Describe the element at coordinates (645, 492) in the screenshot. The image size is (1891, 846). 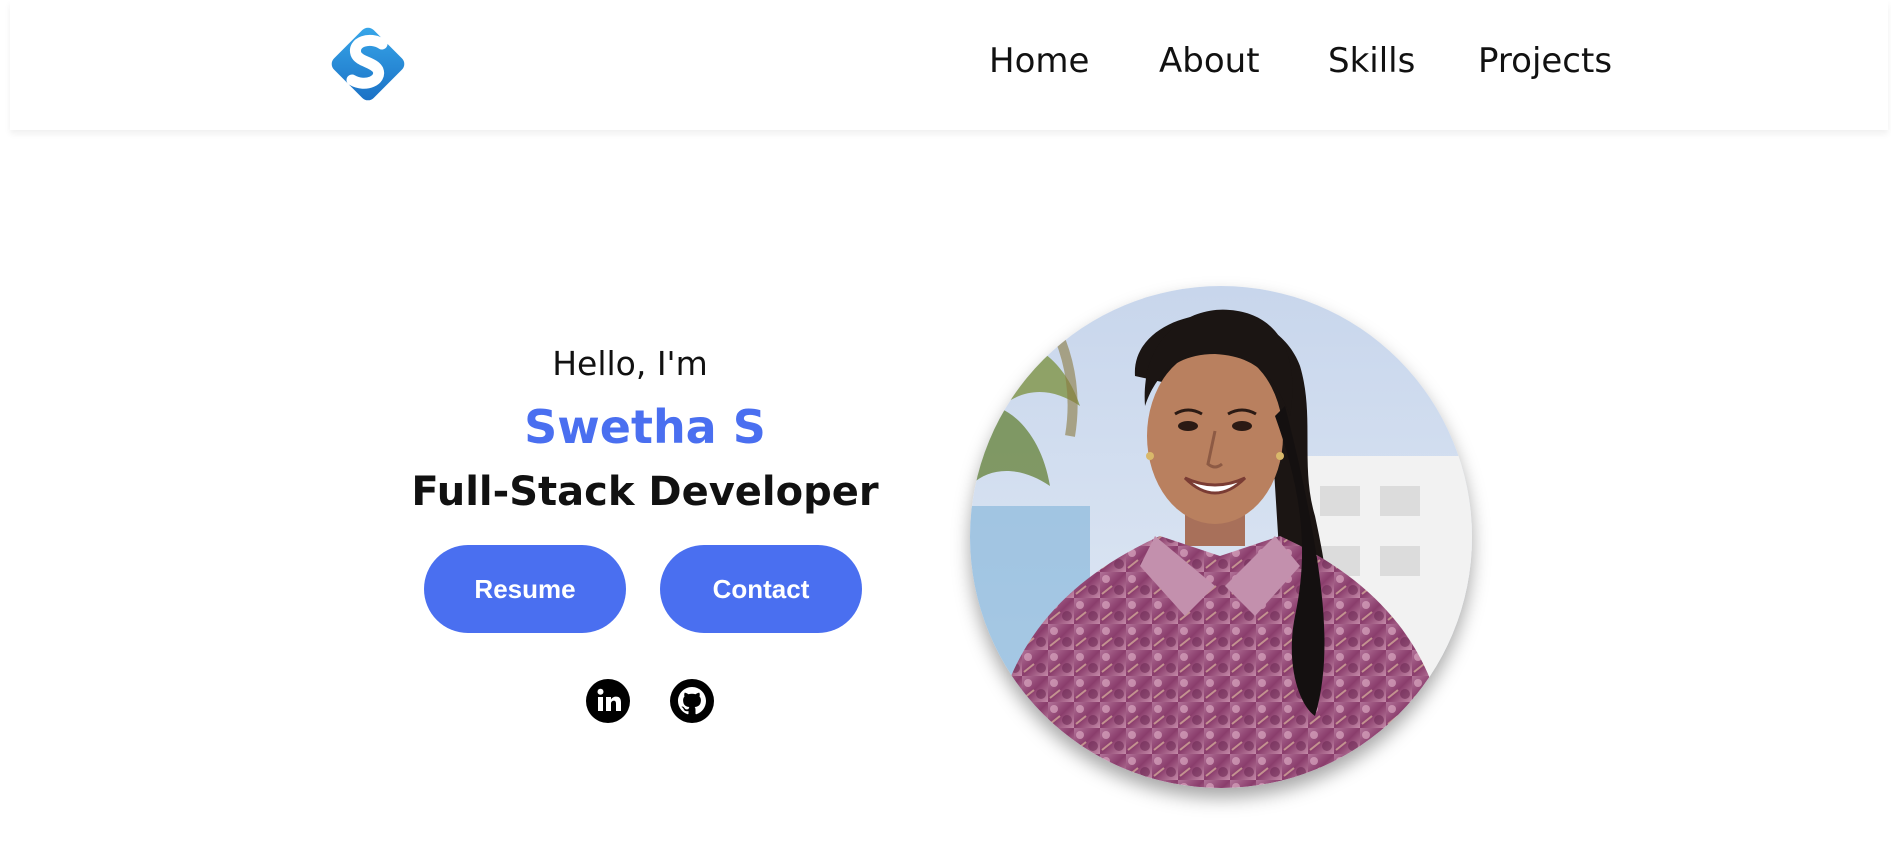
I see `hero-role: Full-Stack Developer` at that location.